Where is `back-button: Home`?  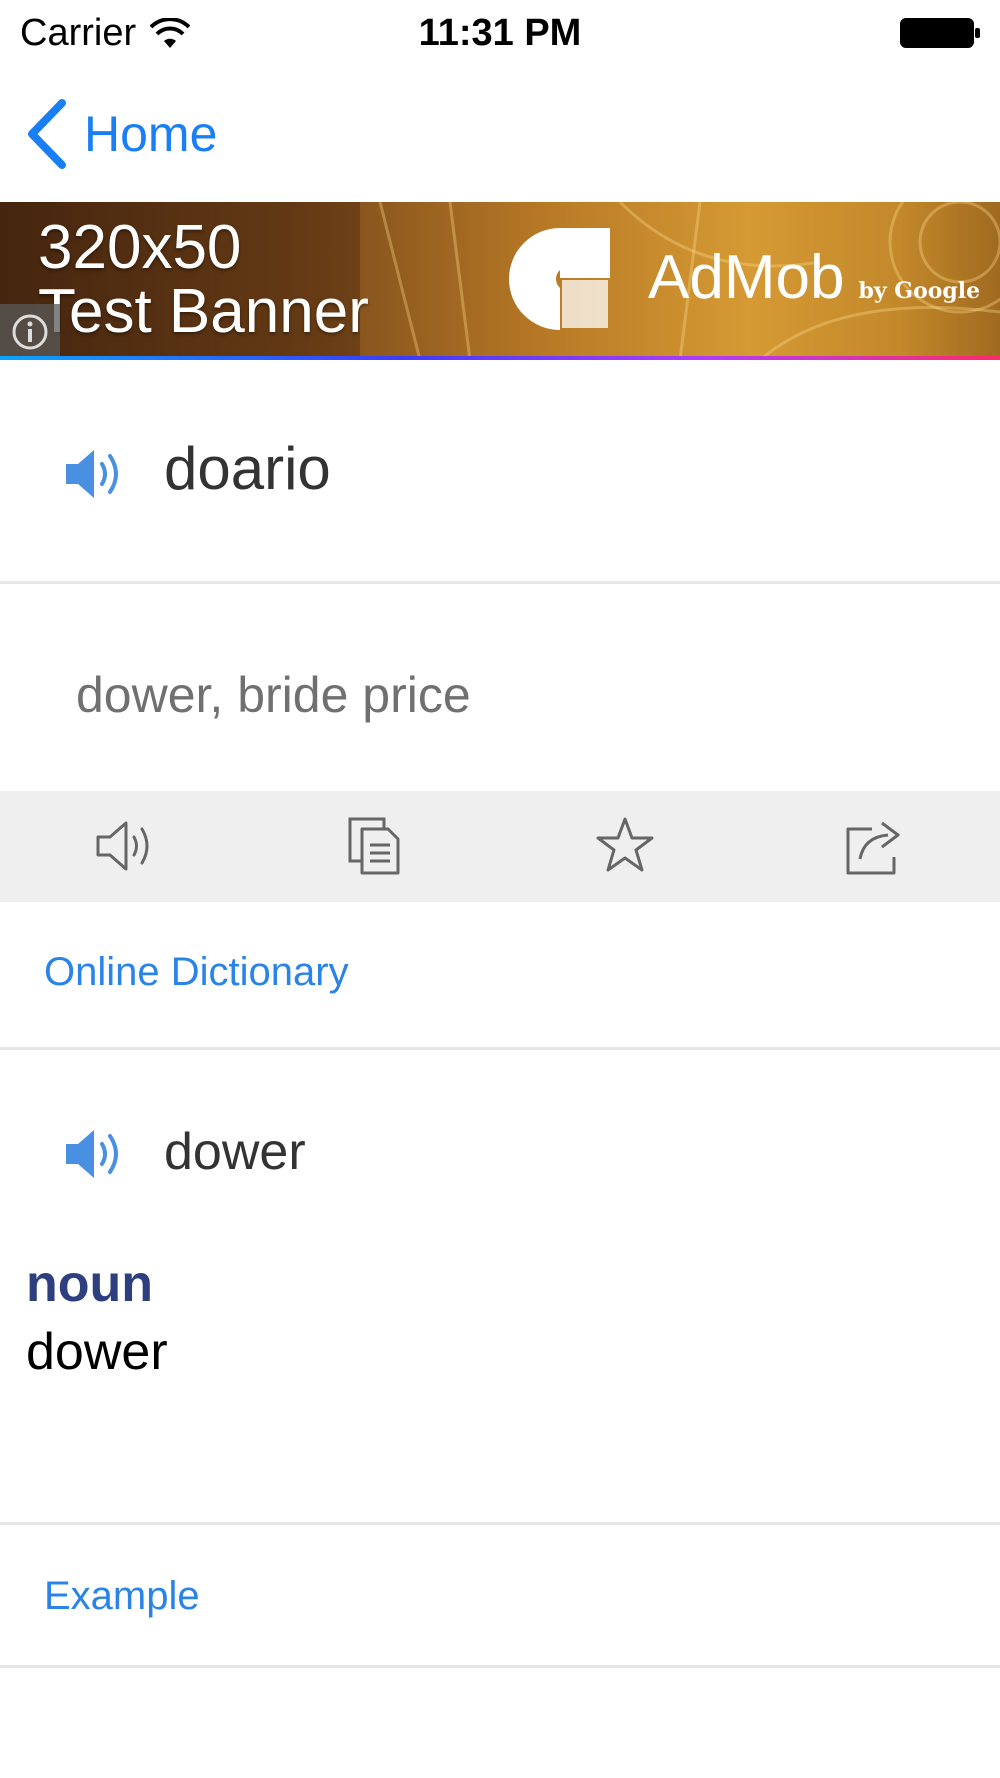
back-button: Home is located at coordinates (120, 134).